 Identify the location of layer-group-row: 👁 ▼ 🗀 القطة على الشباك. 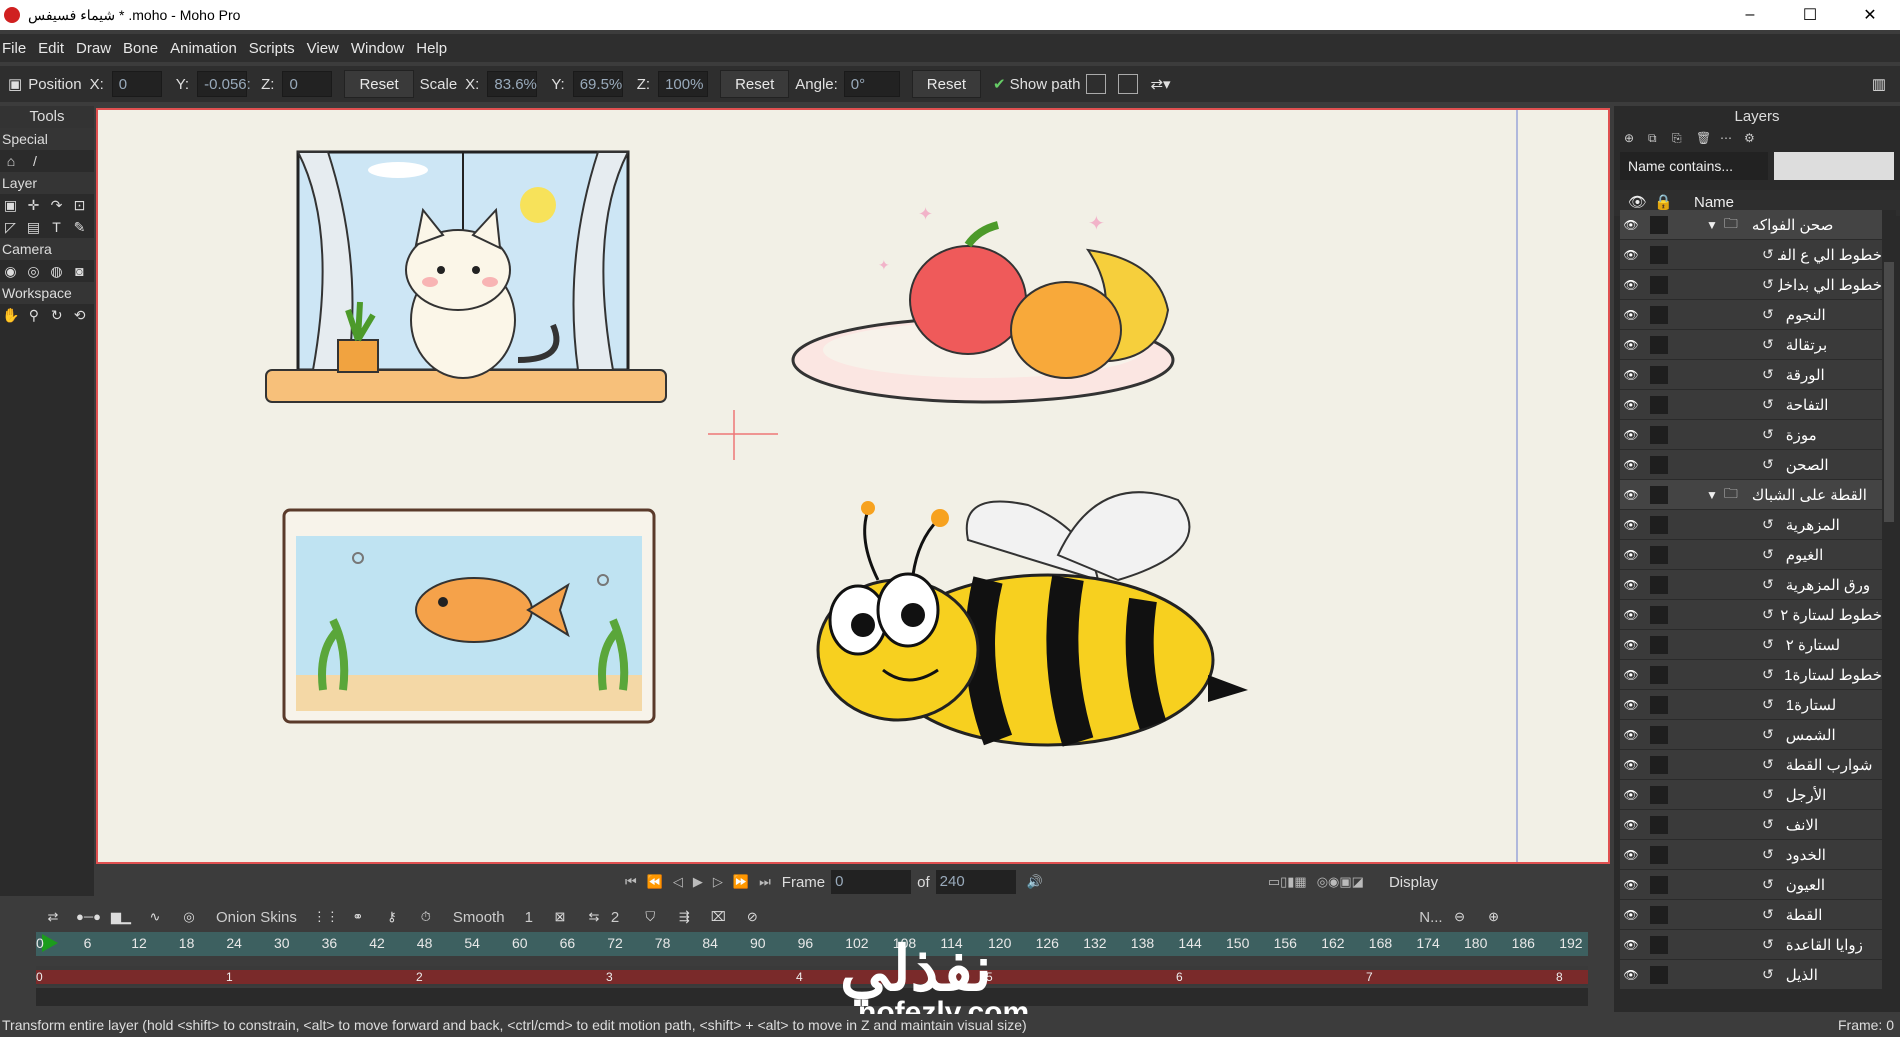
(1751, 495).